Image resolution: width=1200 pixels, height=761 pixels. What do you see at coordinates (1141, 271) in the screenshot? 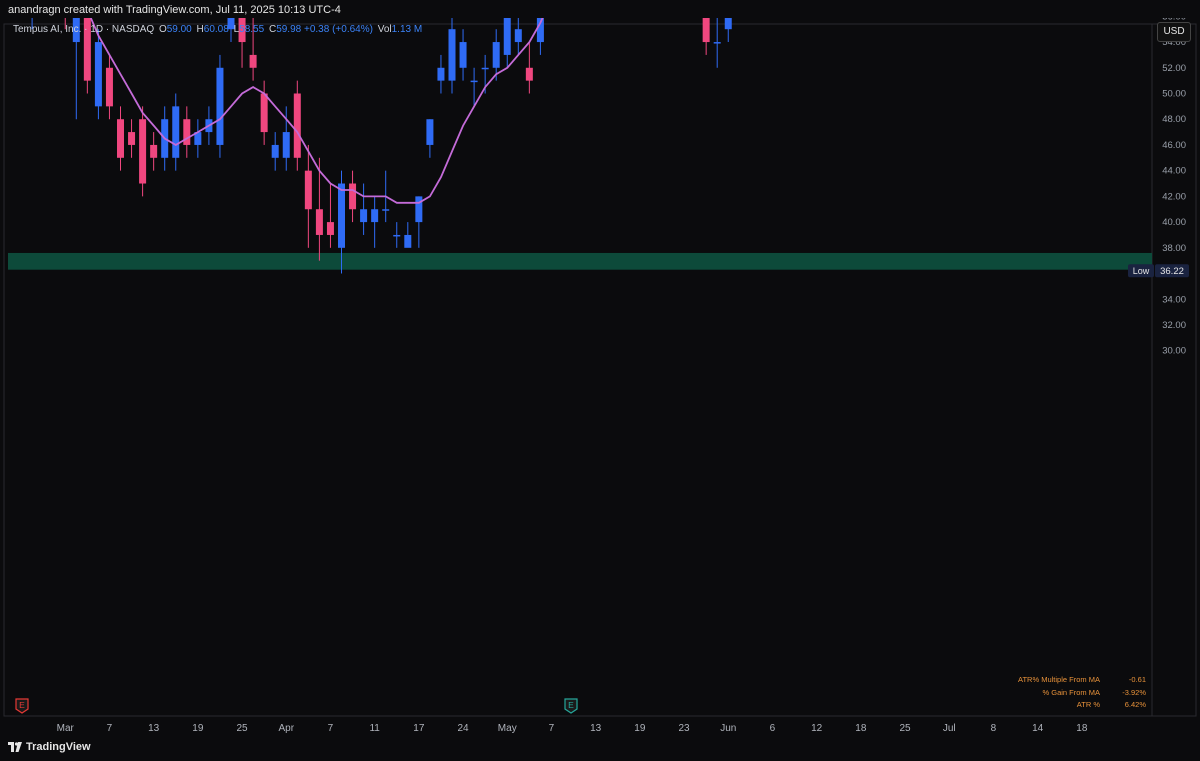
I see `low-tag: Low` at bounding box center [1141, 271].